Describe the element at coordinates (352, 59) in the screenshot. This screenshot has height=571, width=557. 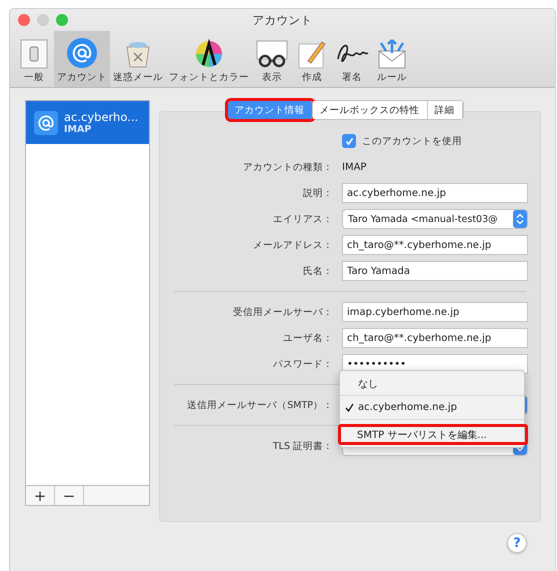
I see `toolbar-item: 署名` at that location.